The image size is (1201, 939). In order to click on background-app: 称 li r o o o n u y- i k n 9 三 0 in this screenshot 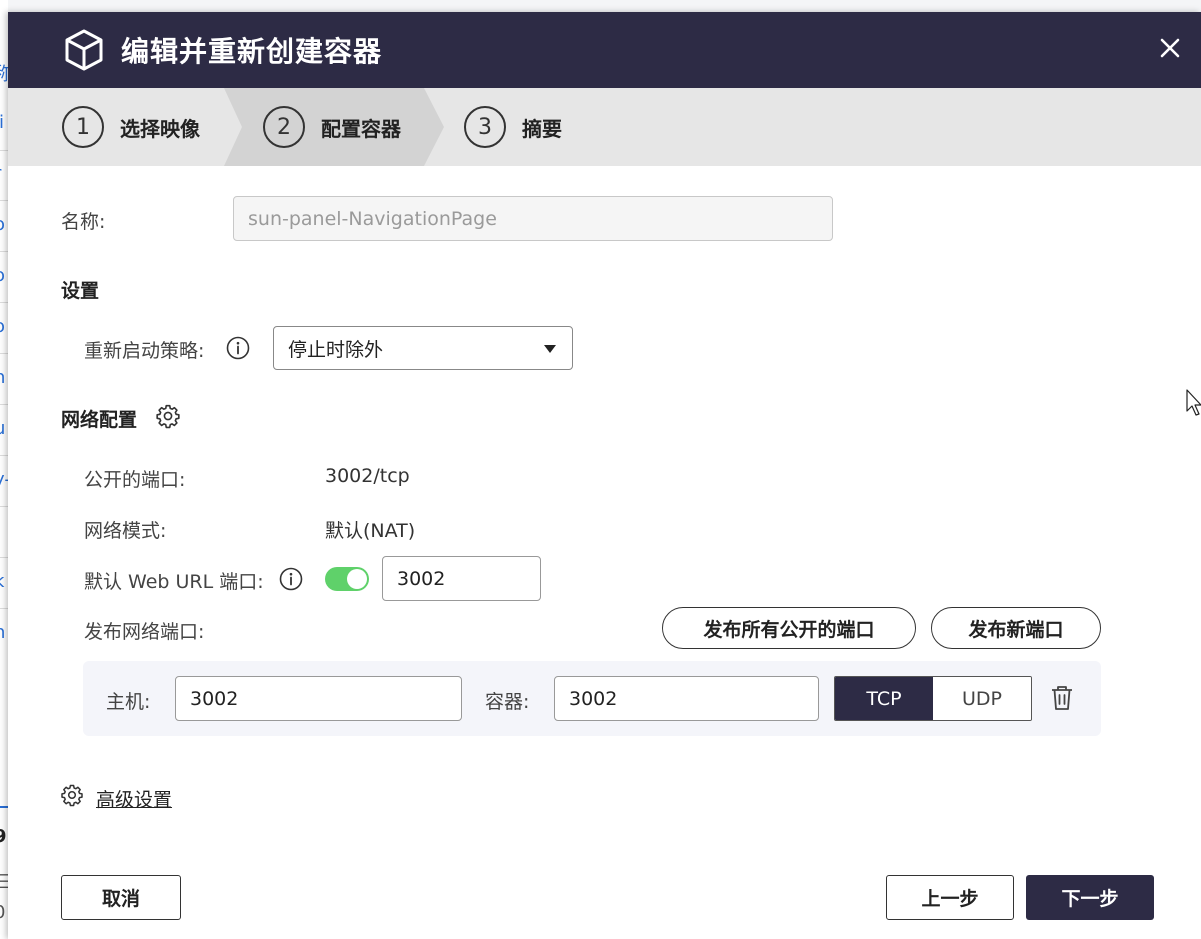, I will do `click(4, 469)`.